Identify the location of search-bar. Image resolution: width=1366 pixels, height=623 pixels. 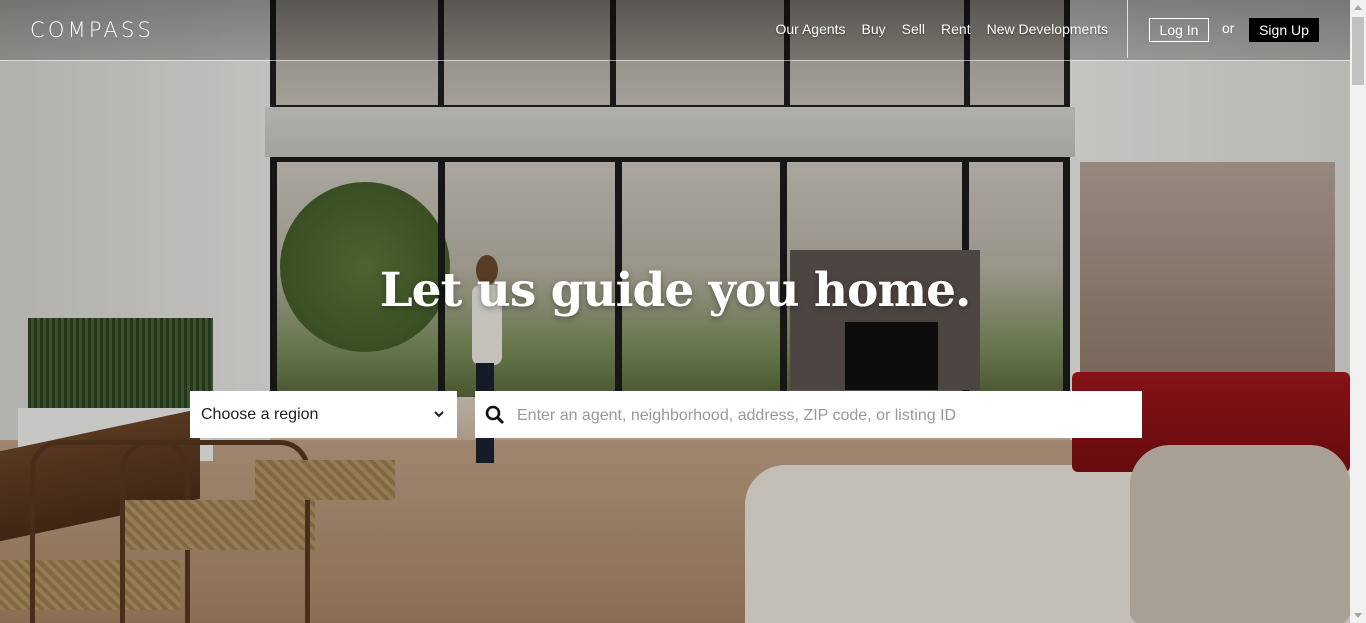
(808, 415).